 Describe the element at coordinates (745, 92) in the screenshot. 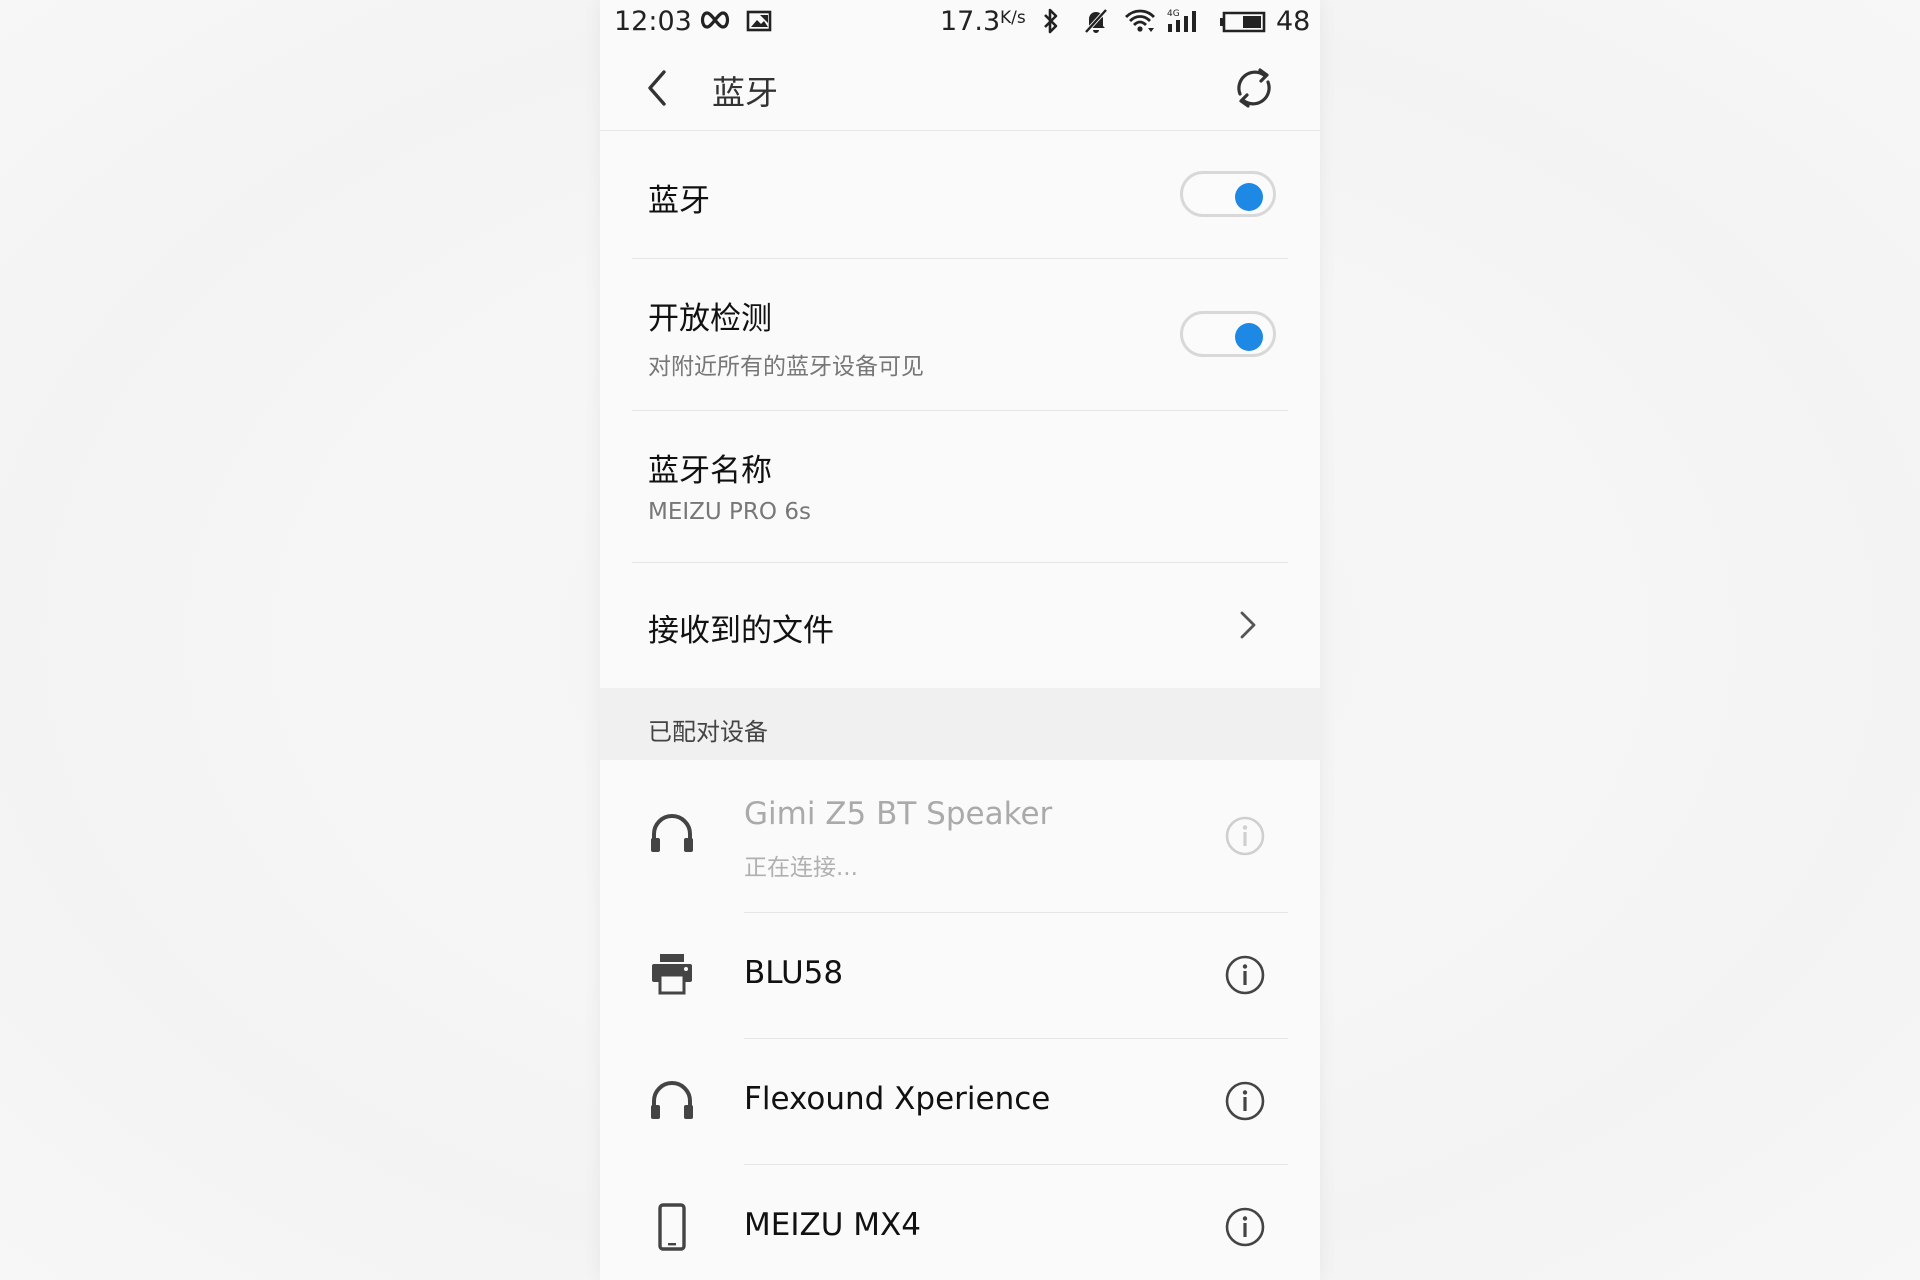

I see `page-title: 蓝牙` at that location.